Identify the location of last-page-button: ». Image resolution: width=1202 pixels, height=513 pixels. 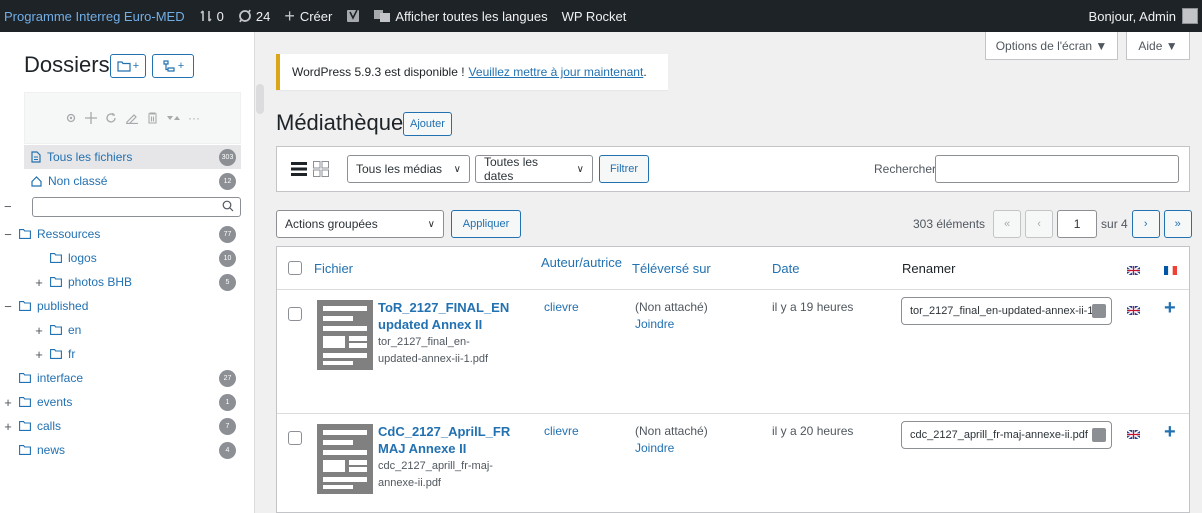
(1177, 224).